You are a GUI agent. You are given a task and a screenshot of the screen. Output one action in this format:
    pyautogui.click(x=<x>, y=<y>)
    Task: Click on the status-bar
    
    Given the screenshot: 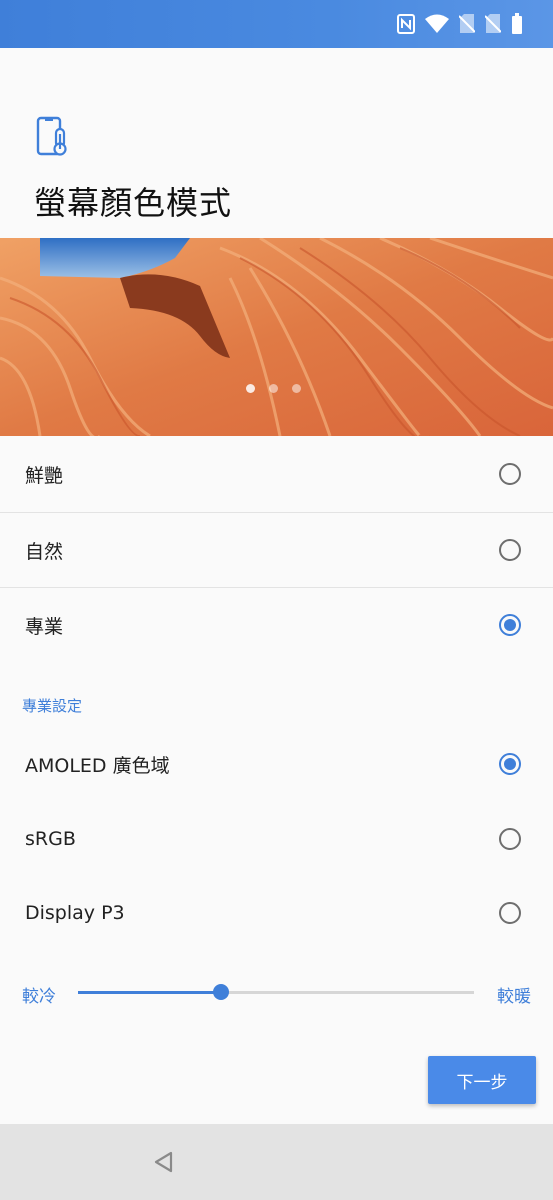 What is the action you would take?
    pyautogui.click(x=276, y=24)
    